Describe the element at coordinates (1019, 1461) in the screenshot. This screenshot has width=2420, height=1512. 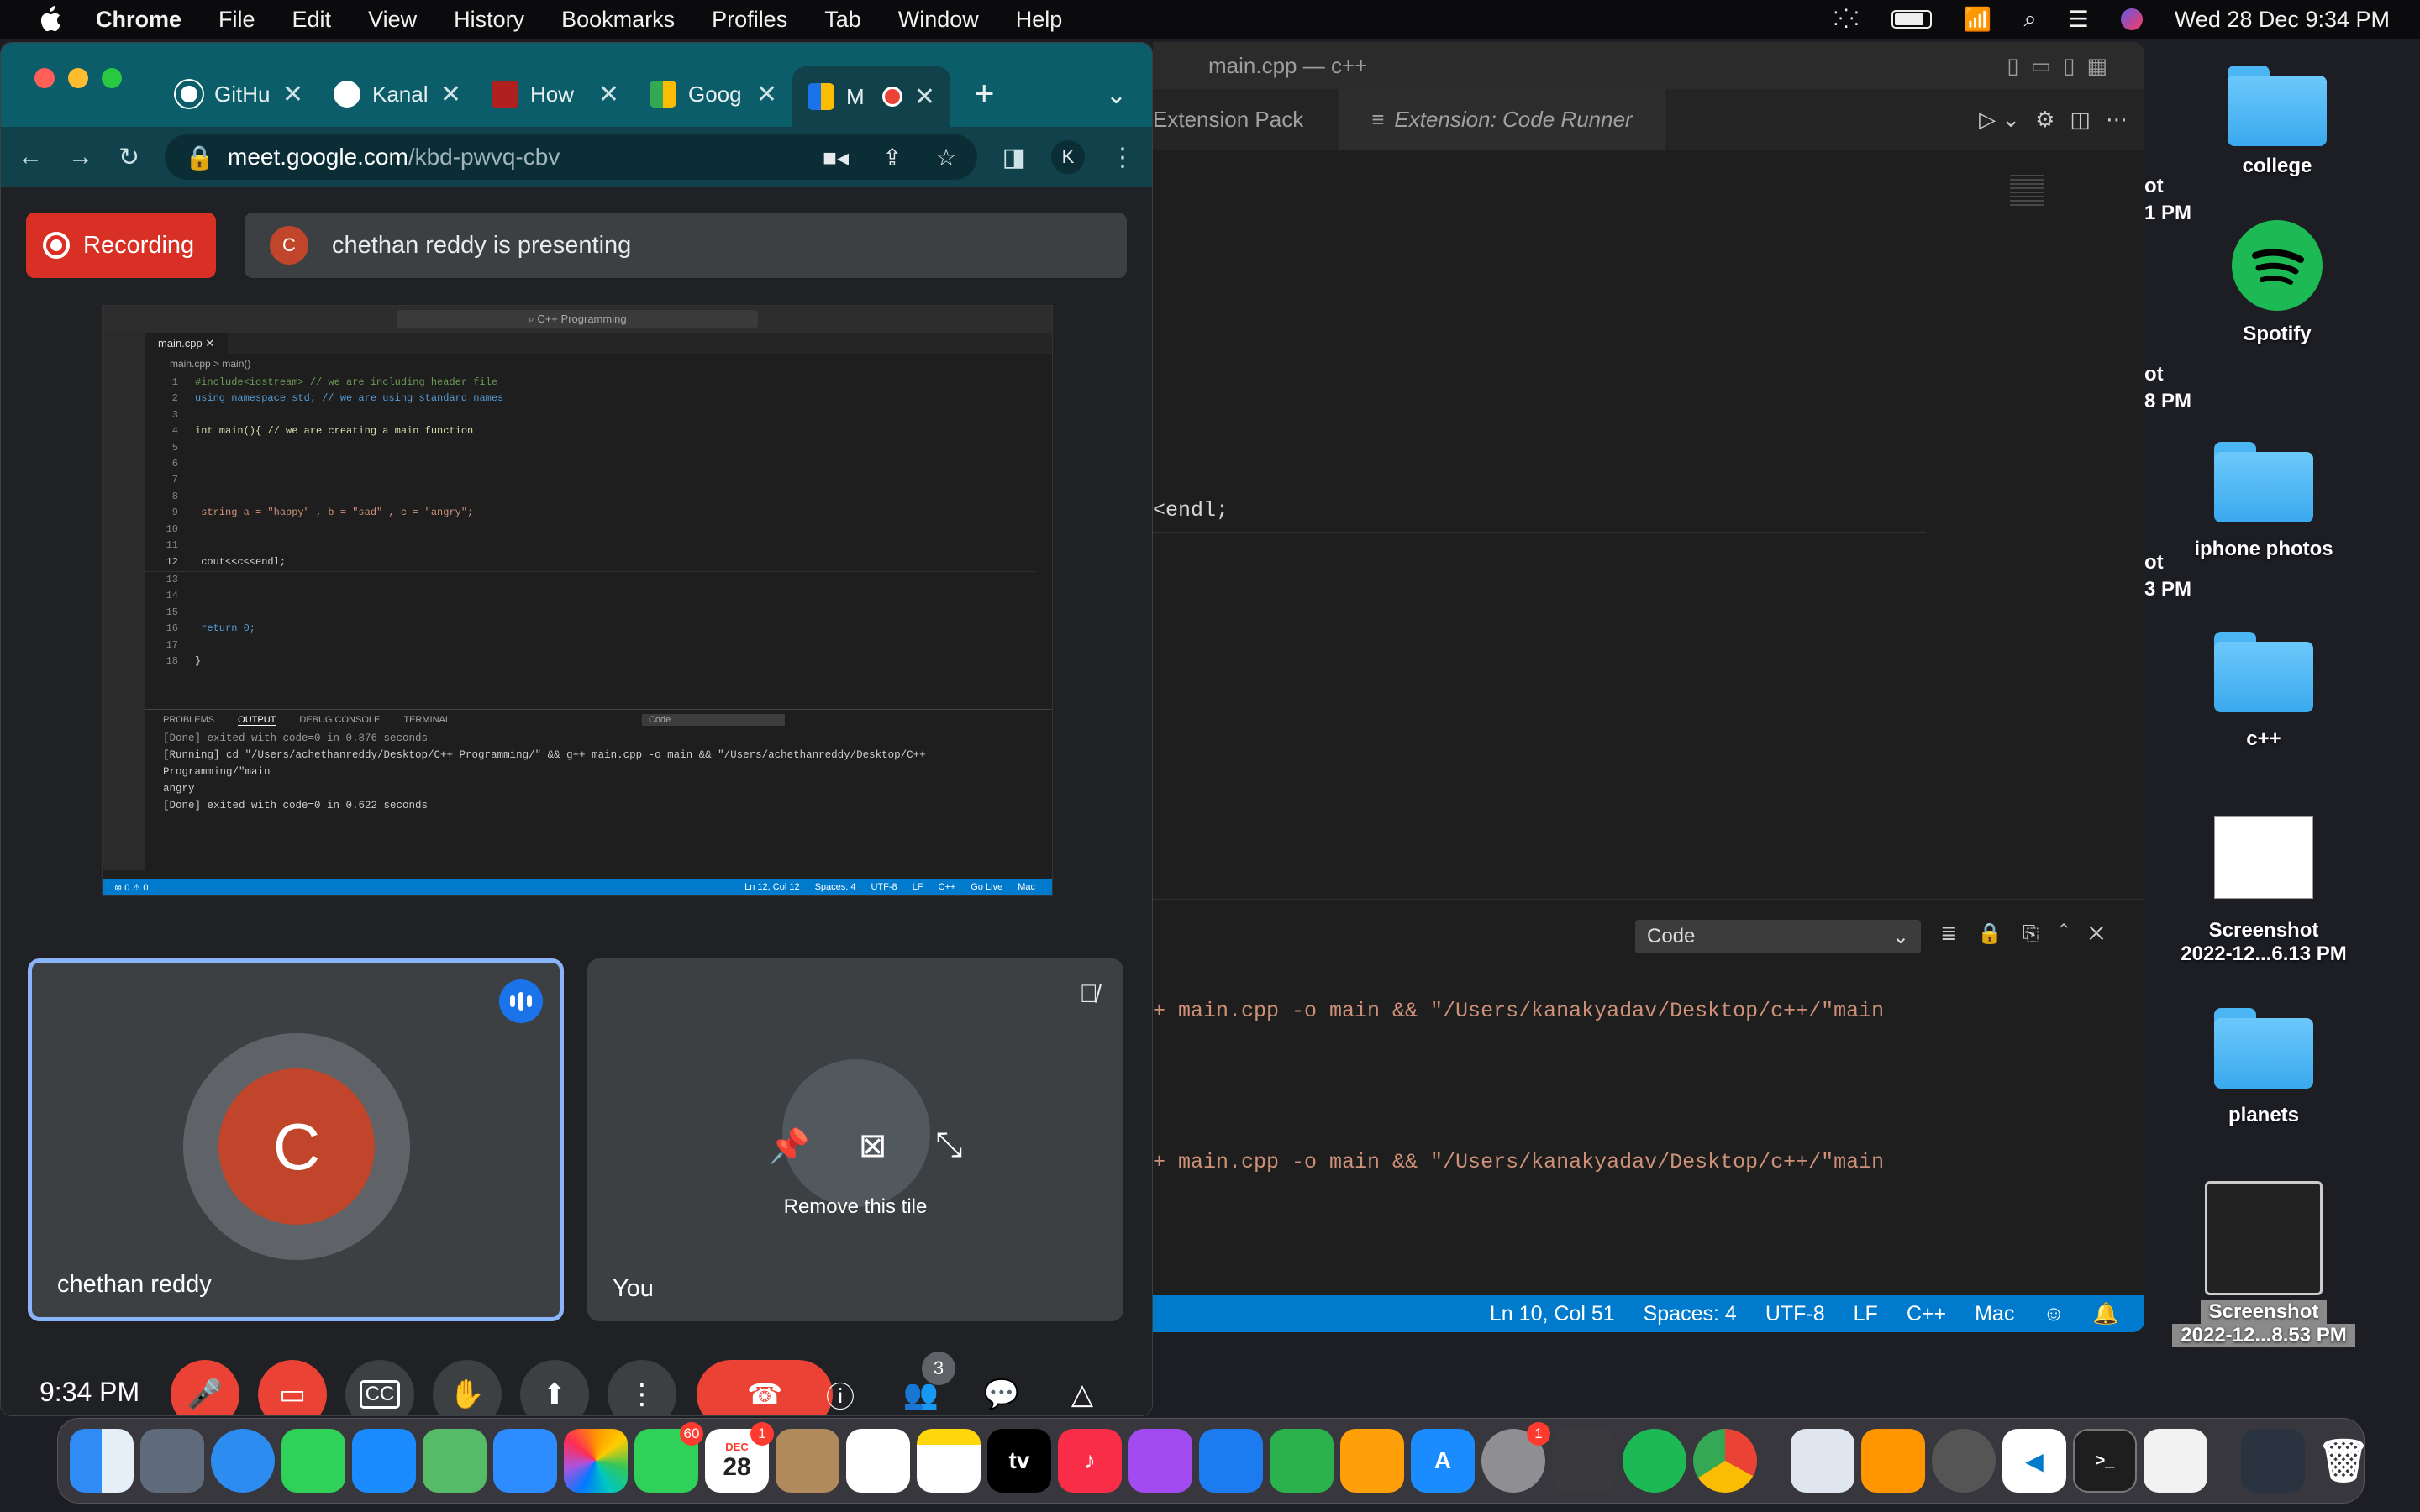
I see `apple-tv-icon: tv` at that location.